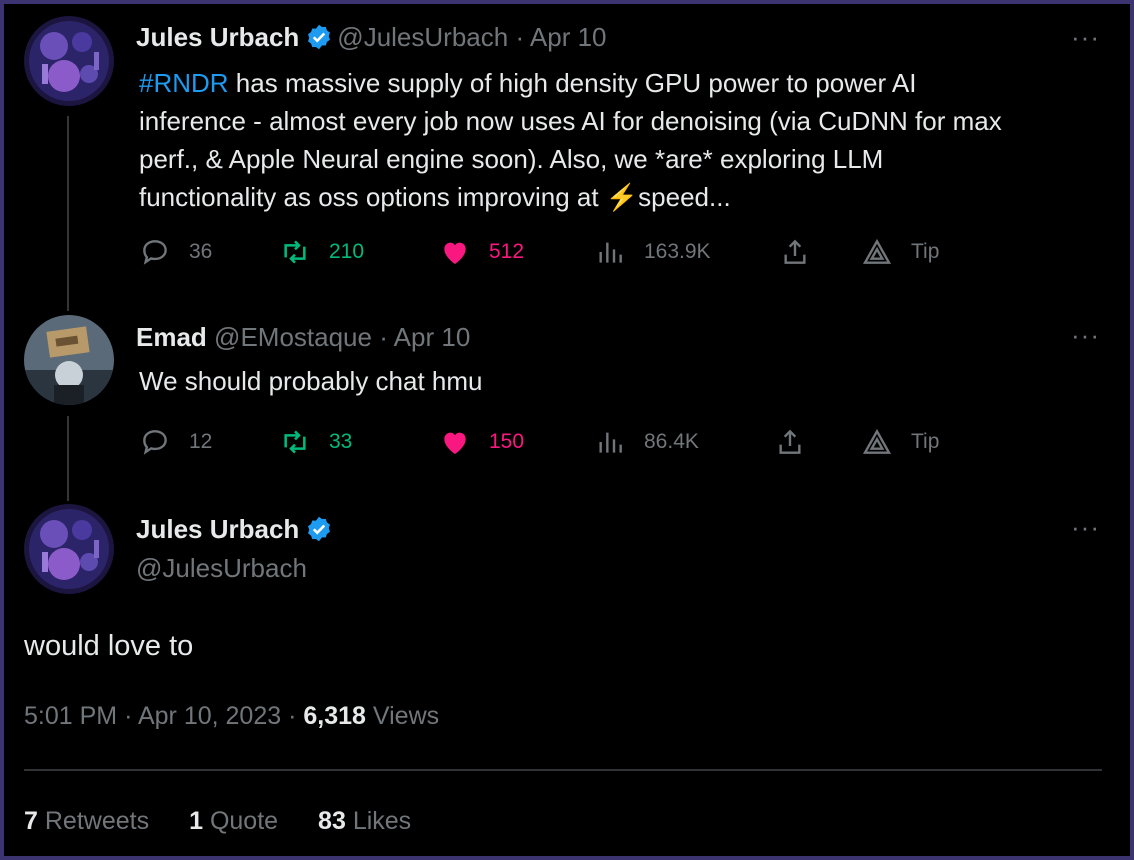  I want to click on tweet-header: Jules Urbach @JulesUrbach · Apr 10, so click(371, 37).